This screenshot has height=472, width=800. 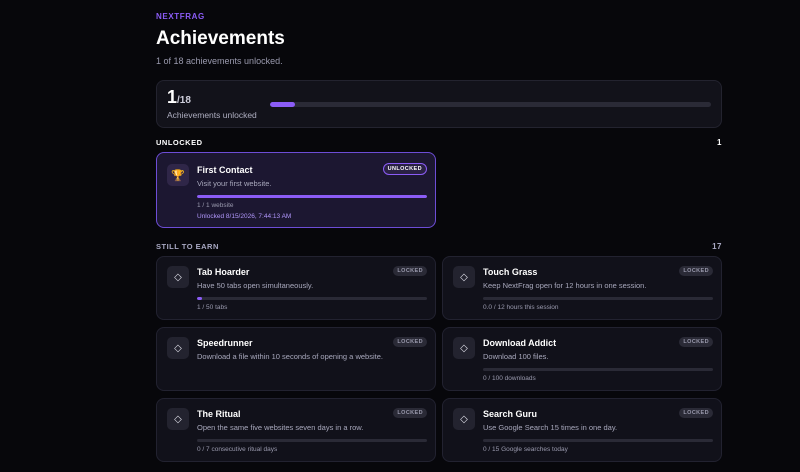 I want to click on achievement-progress-text: 0 / 15 Google searches today, so click(x=525, y=449).